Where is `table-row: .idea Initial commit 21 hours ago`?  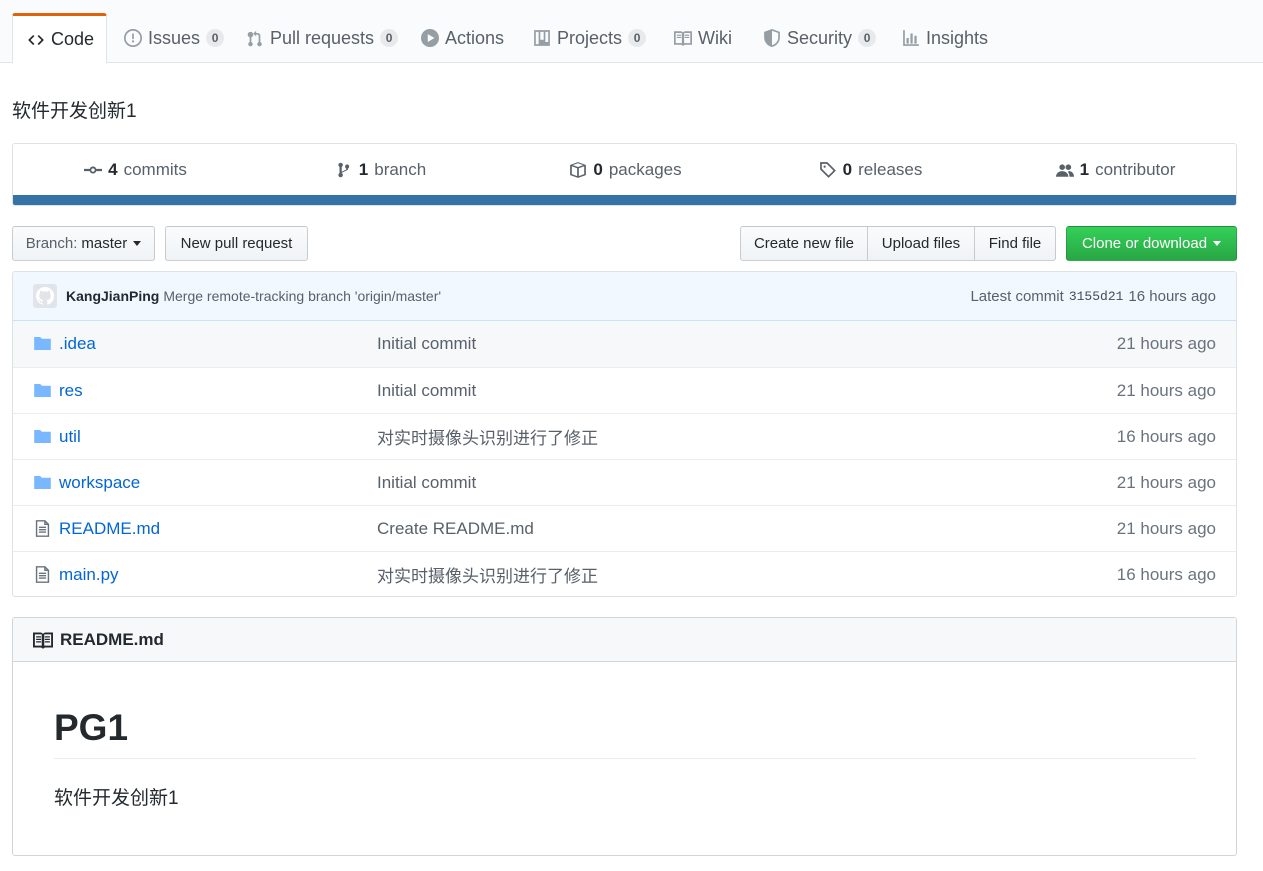
table-row: .idea Initial commit 21 hours ago is located at coordinates (624, 344).